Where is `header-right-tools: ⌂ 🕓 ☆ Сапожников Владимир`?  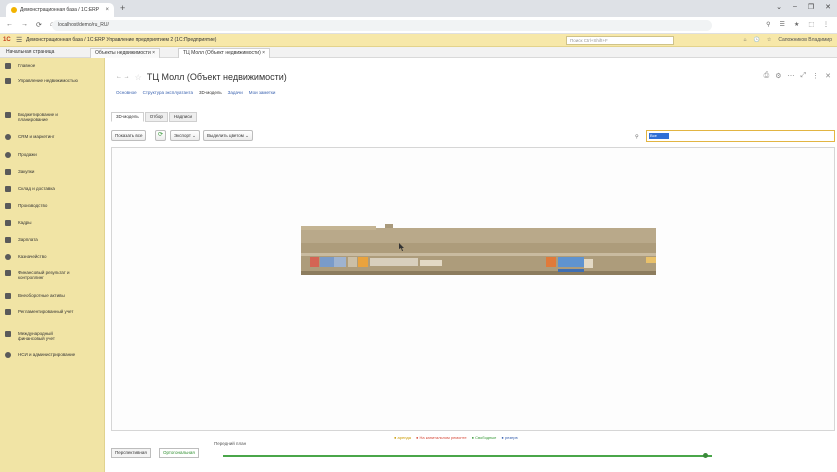
header-right-tools: ⌂ 🕓 ☆ Сапожников Владимир is located at coordinates (788, 40).